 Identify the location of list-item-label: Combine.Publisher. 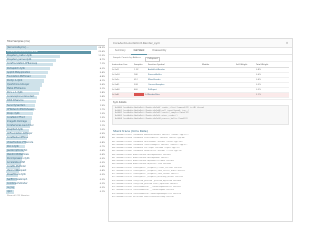
(17, 183).